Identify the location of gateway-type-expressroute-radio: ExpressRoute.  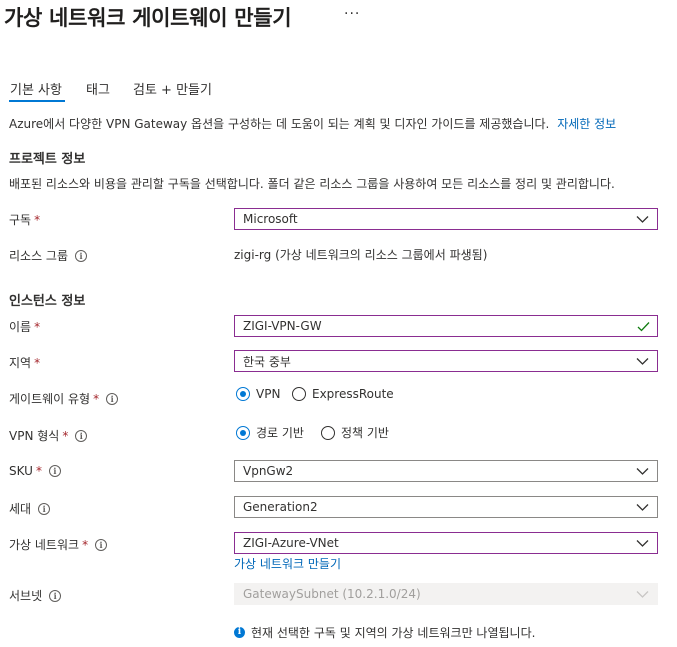
(343, 394).